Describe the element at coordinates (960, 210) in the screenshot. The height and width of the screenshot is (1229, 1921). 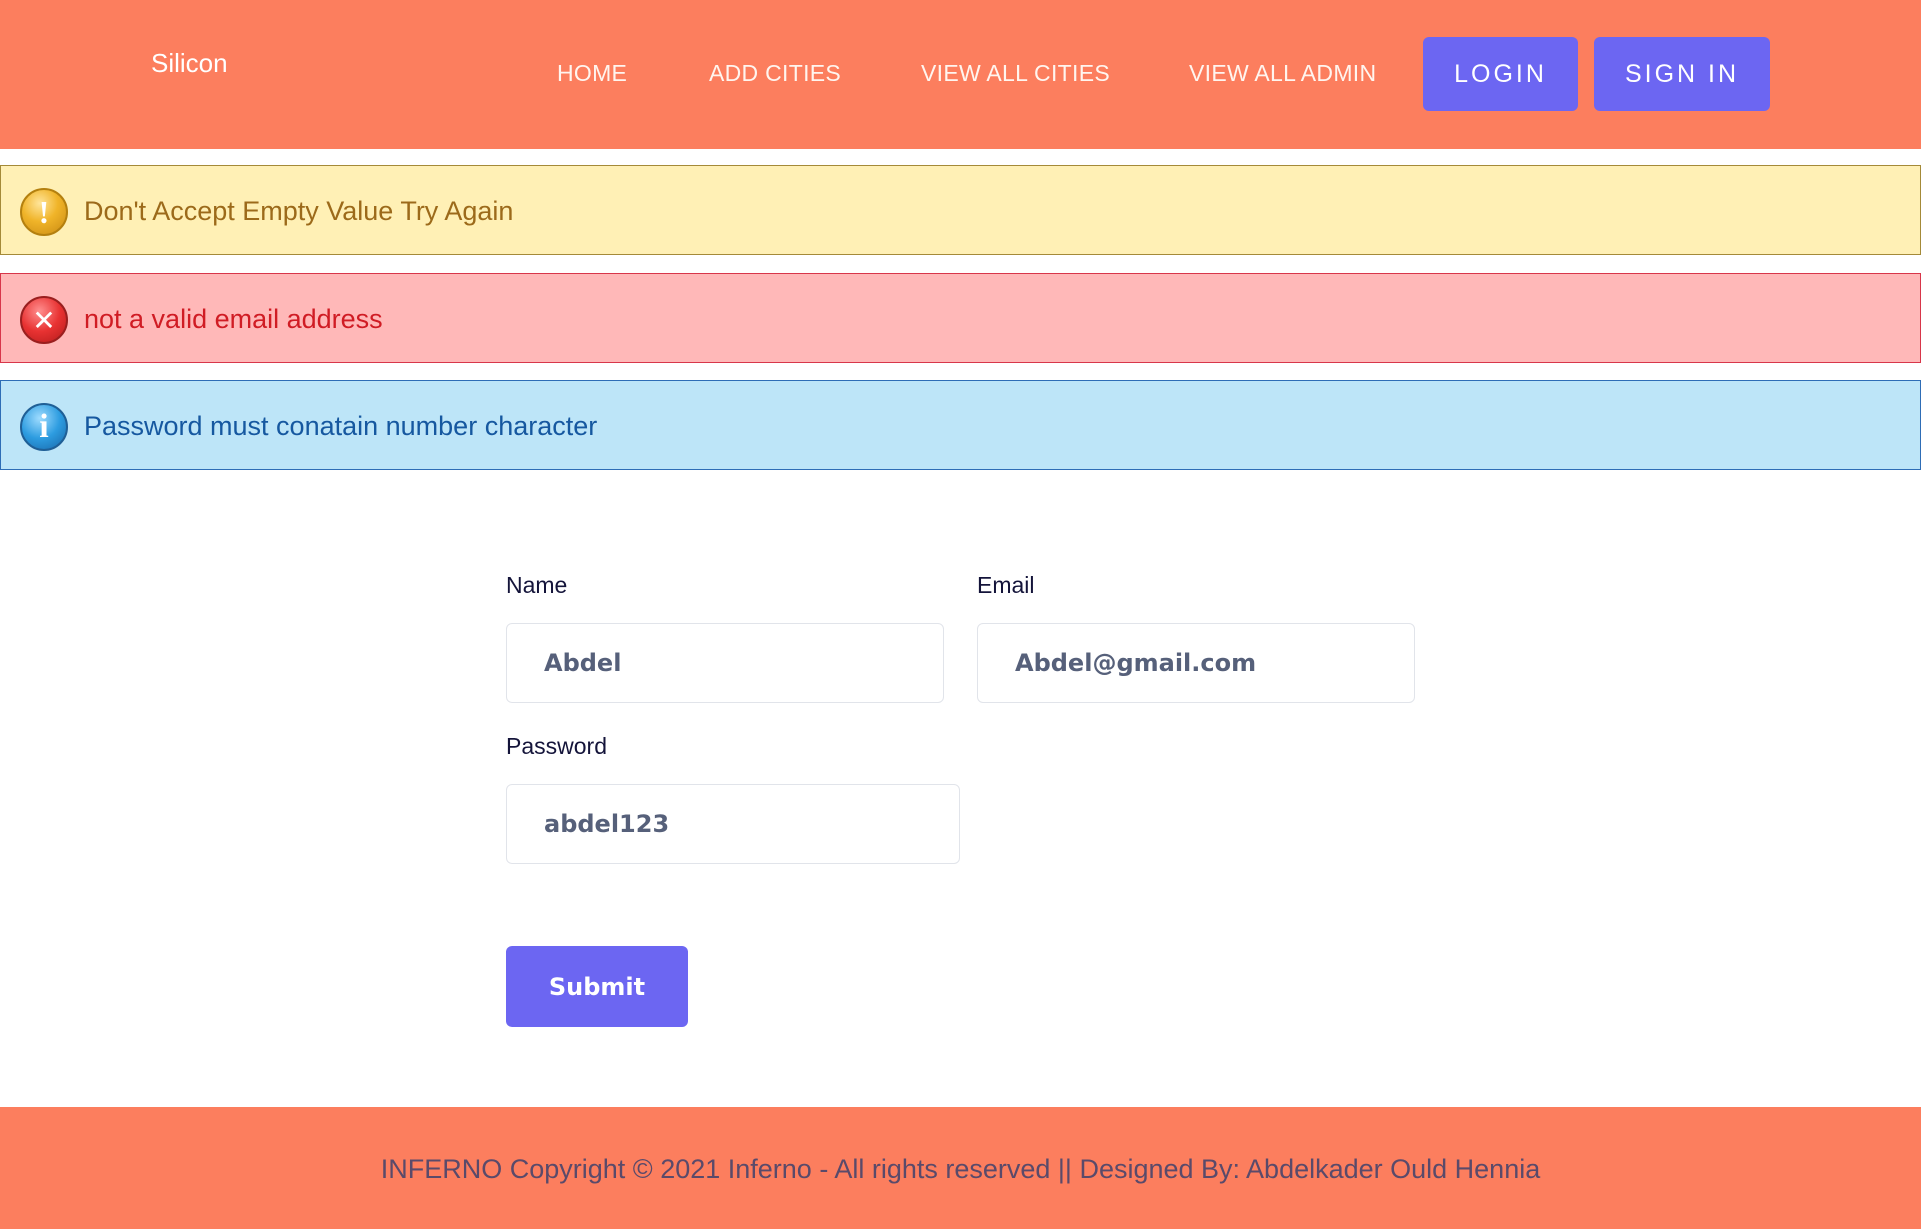
I see `warning-alert: ! Don't Accept Empty Value Try Again` at that location.